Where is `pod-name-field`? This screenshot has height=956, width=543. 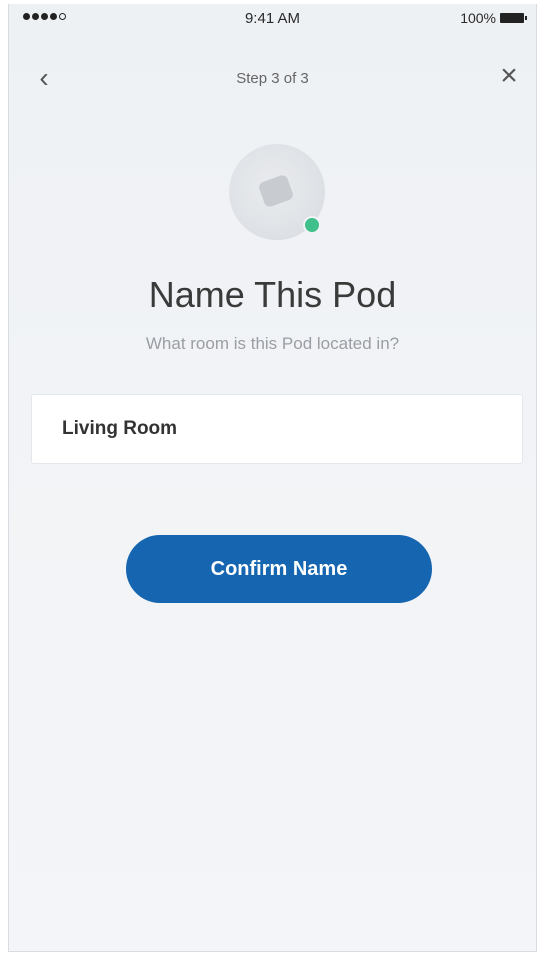 pod-name-field is located at coordinates (277, 429).